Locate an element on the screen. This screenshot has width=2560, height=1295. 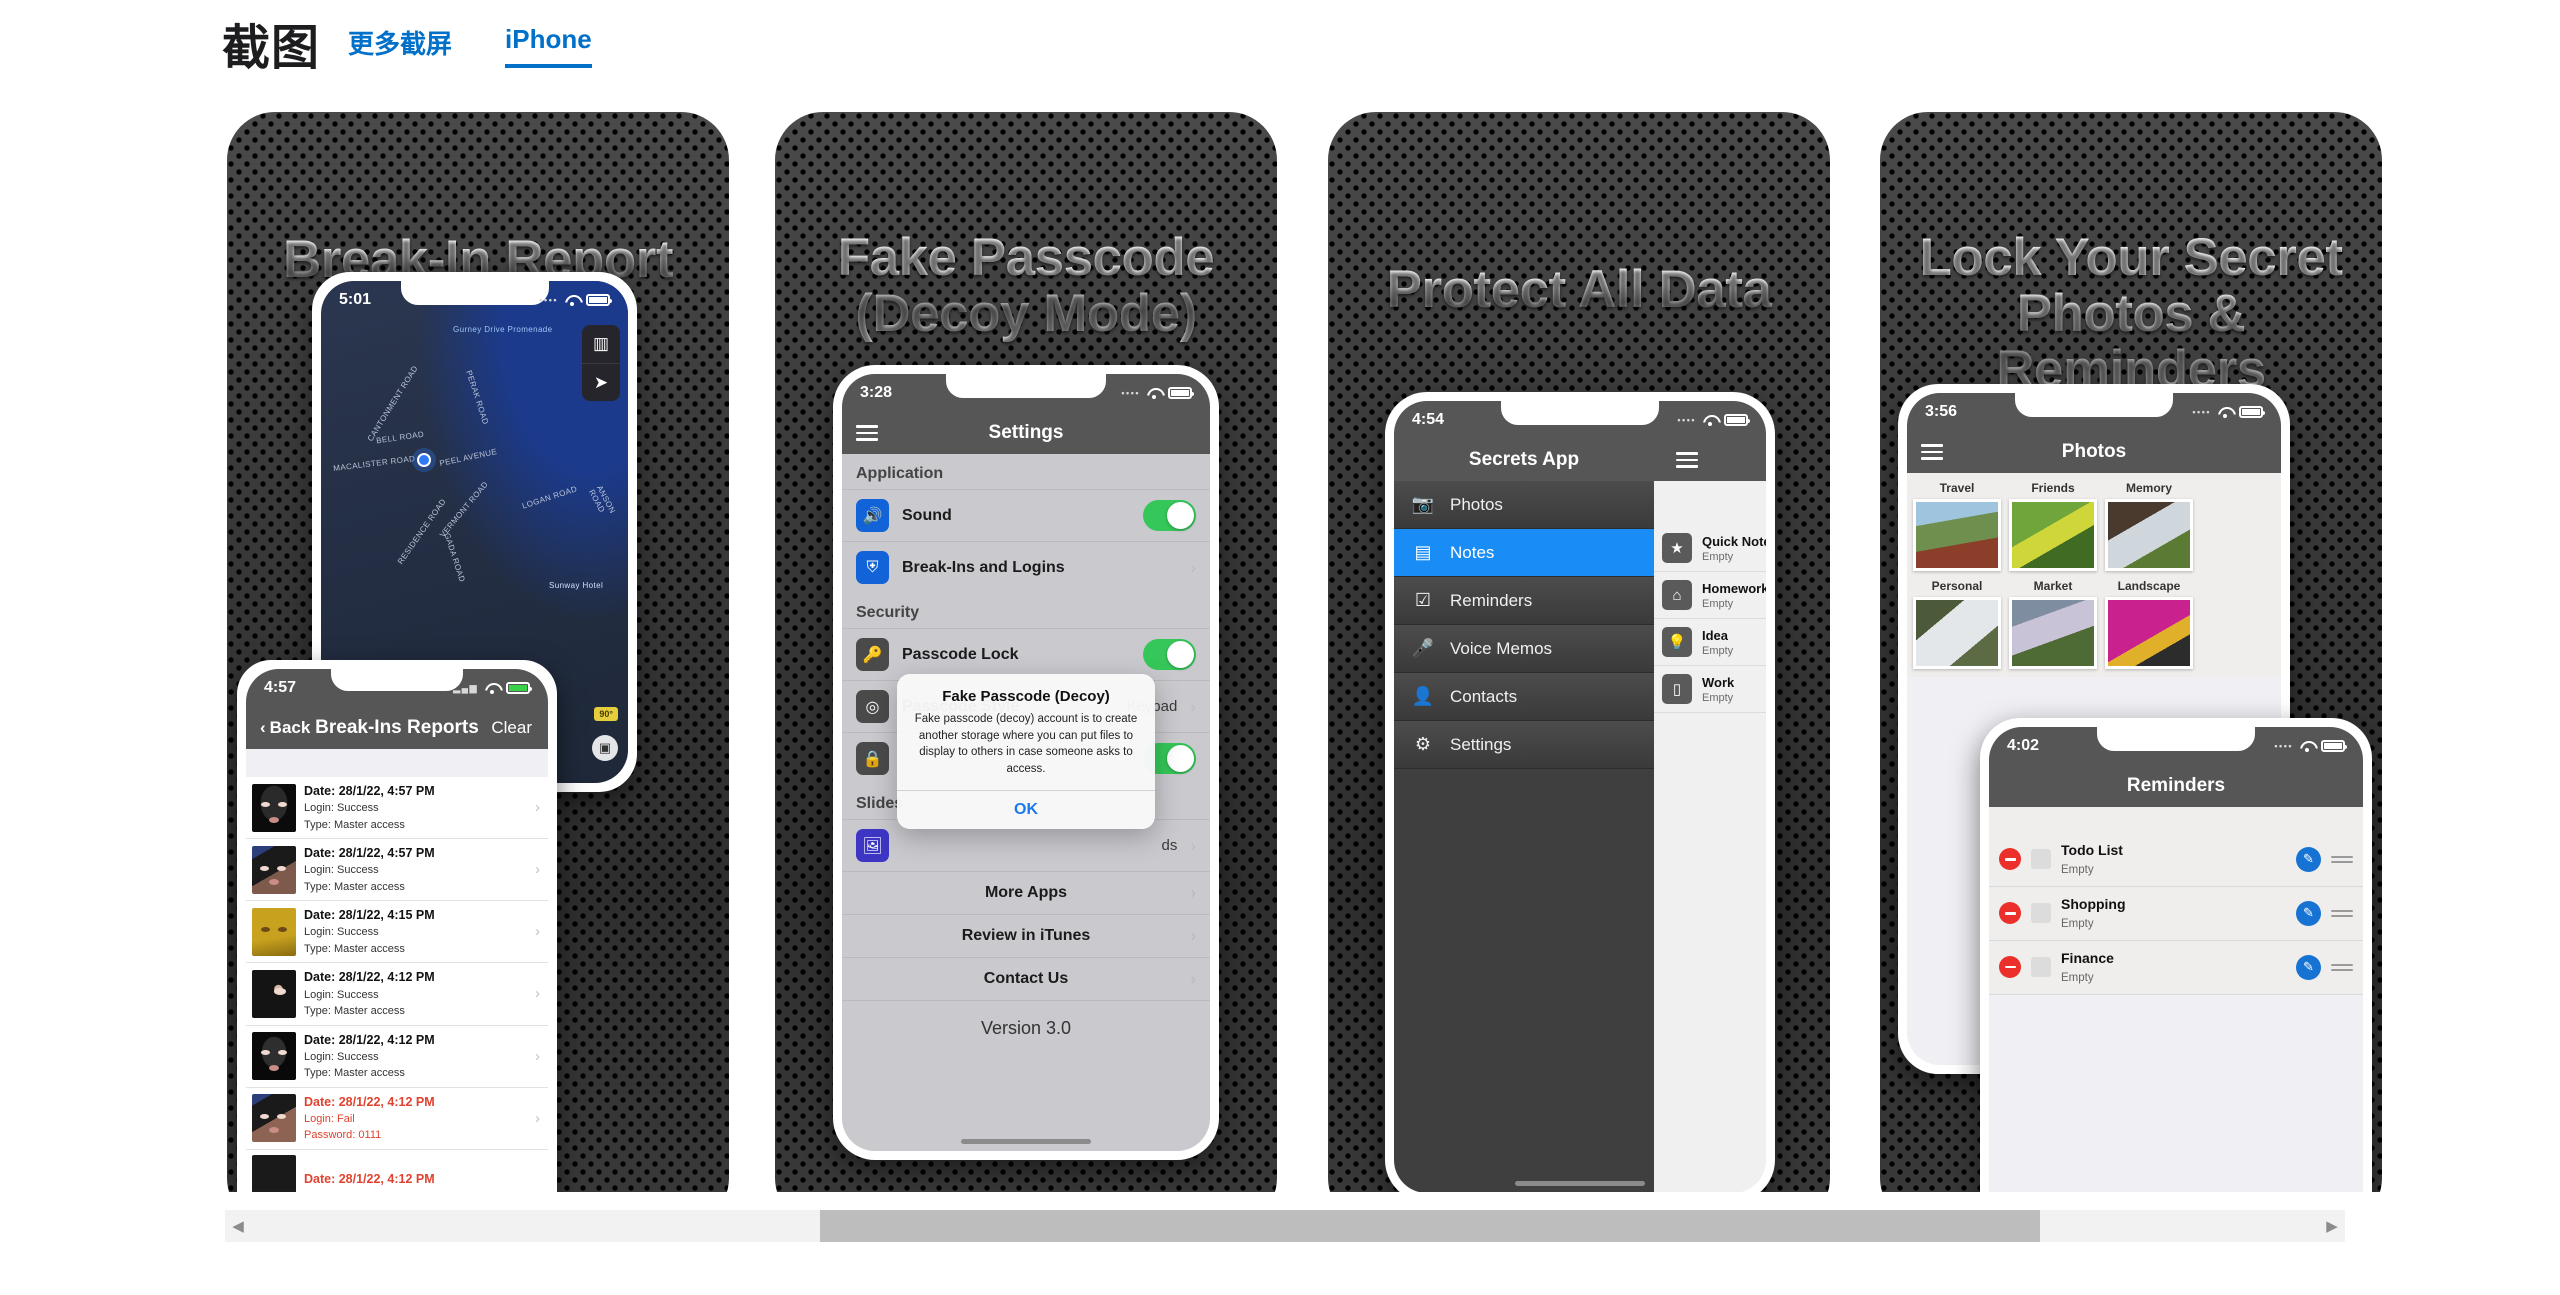
table-row: Shopping Empty ✎ is located at coordinates (2176, 913).